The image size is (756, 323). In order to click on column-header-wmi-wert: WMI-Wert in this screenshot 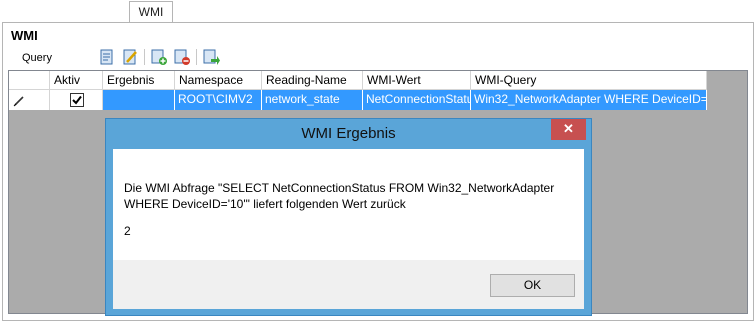, I will do `click(417, 80)`.